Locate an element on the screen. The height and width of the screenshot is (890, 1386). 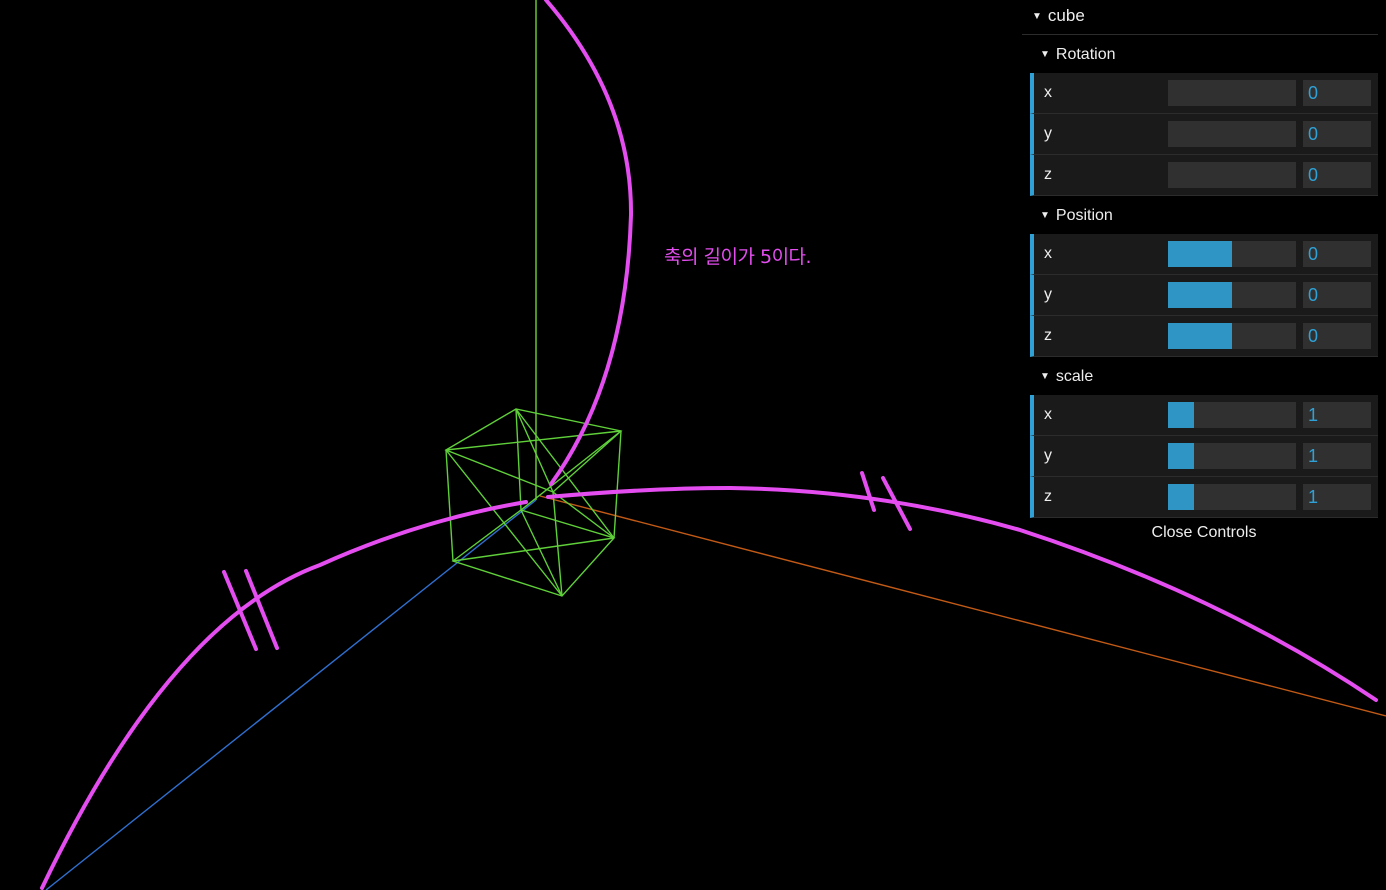
folder-scale-title: scale is located at coordinates (1074, 376).